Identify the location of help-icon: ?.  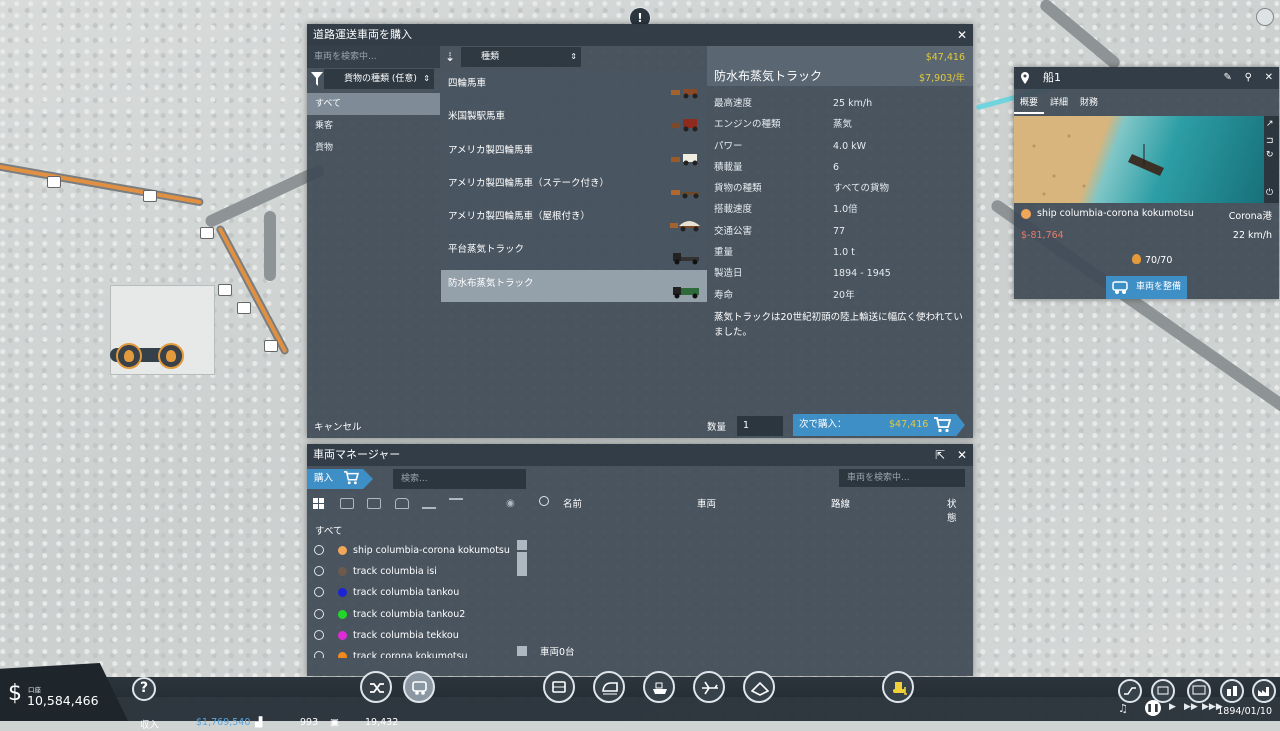
(144, 688).